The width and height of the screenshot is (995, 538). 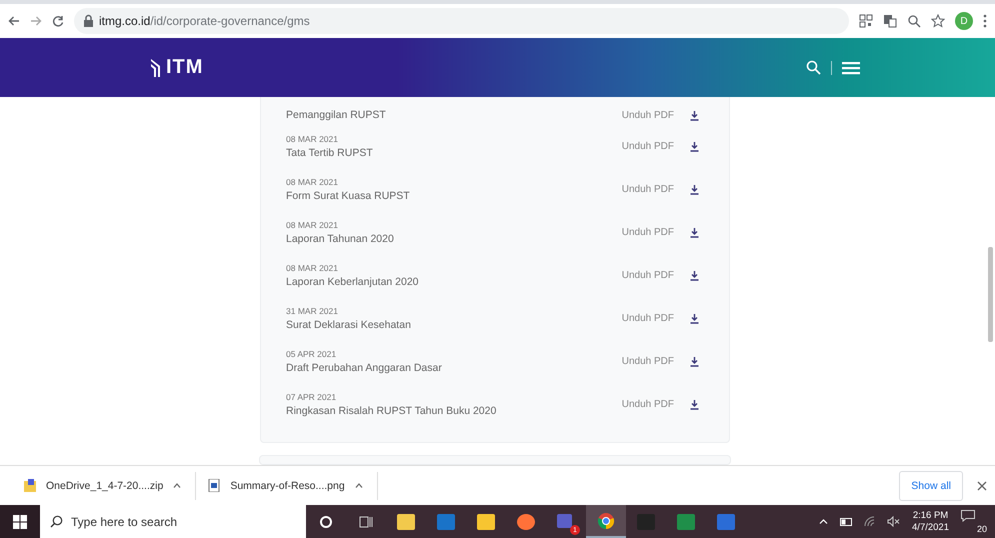 I want to click on logo-mark-icon, so click(x=156, y=68).